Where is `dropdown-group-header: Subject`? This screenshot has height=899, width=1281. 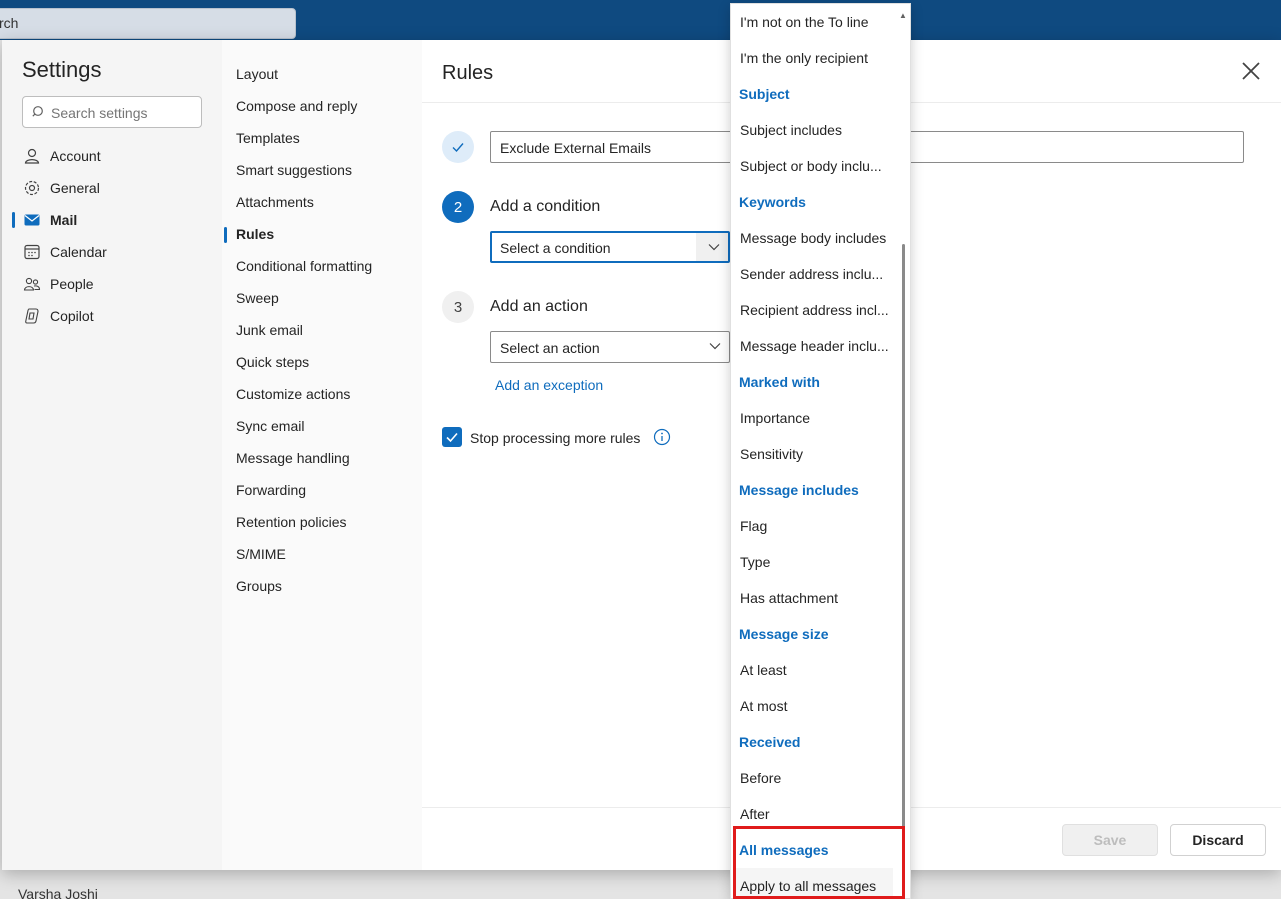 dropdown-group-header: Subject is located at coordinates (764, 94).